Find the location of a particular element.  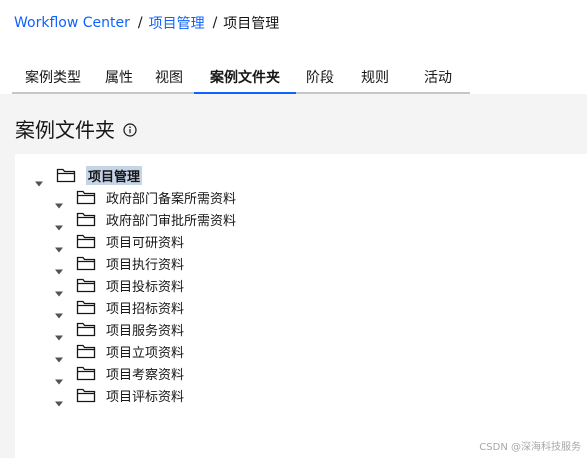

tree-node-label: 政府部门备案所需资料 is located at coordinates (171, 199).